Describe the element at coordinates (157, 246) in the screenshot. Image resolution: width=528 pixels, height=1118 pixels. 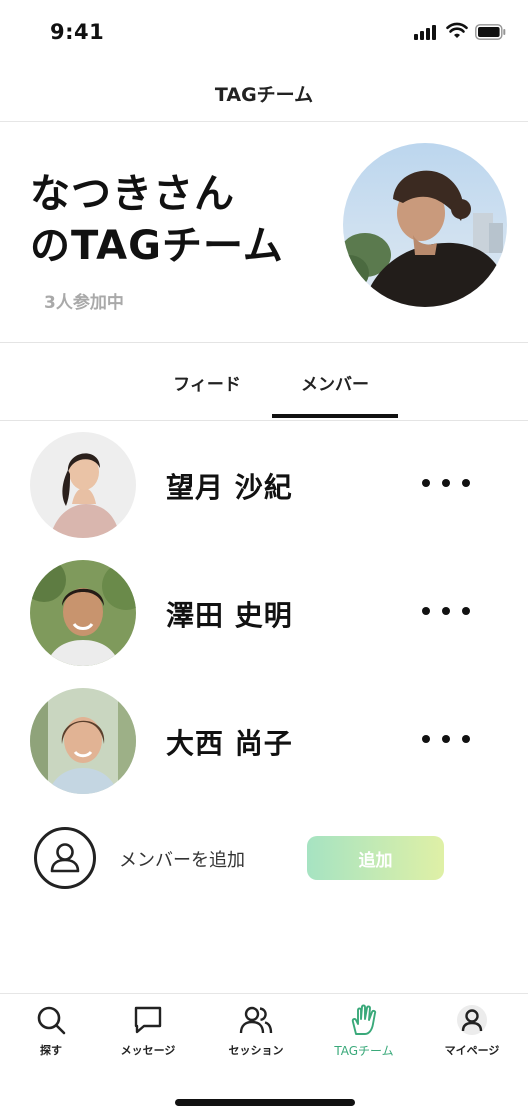
I see `team-name-line2: のTAGチーム` at that location.